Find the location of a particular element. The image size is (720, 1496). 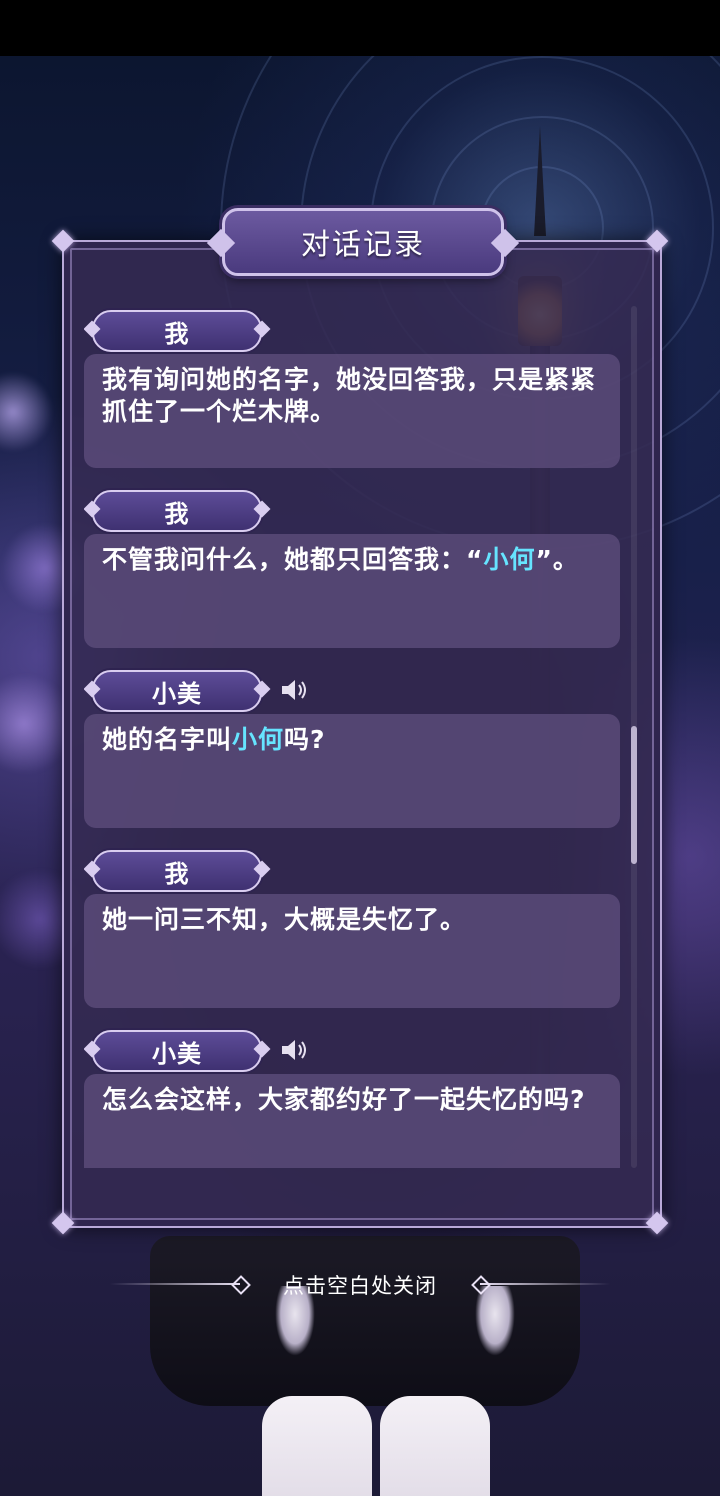

close-hint-text: 点击空白处关闭 is located at coordinates (360, 1286).